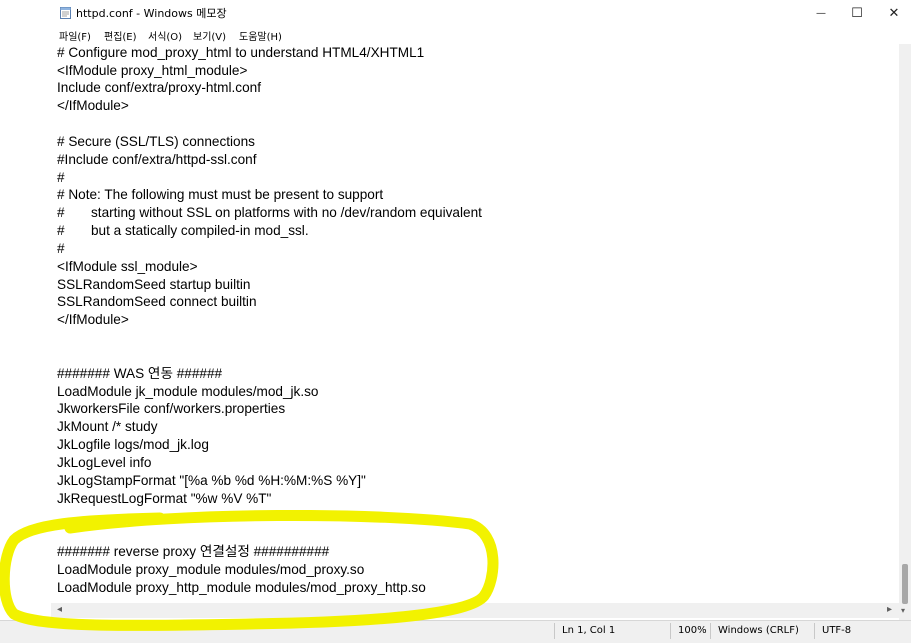  I want to click on title-bar: httpd.conf - Windows 메모장 — ☐ ✕, so click(455, 13).